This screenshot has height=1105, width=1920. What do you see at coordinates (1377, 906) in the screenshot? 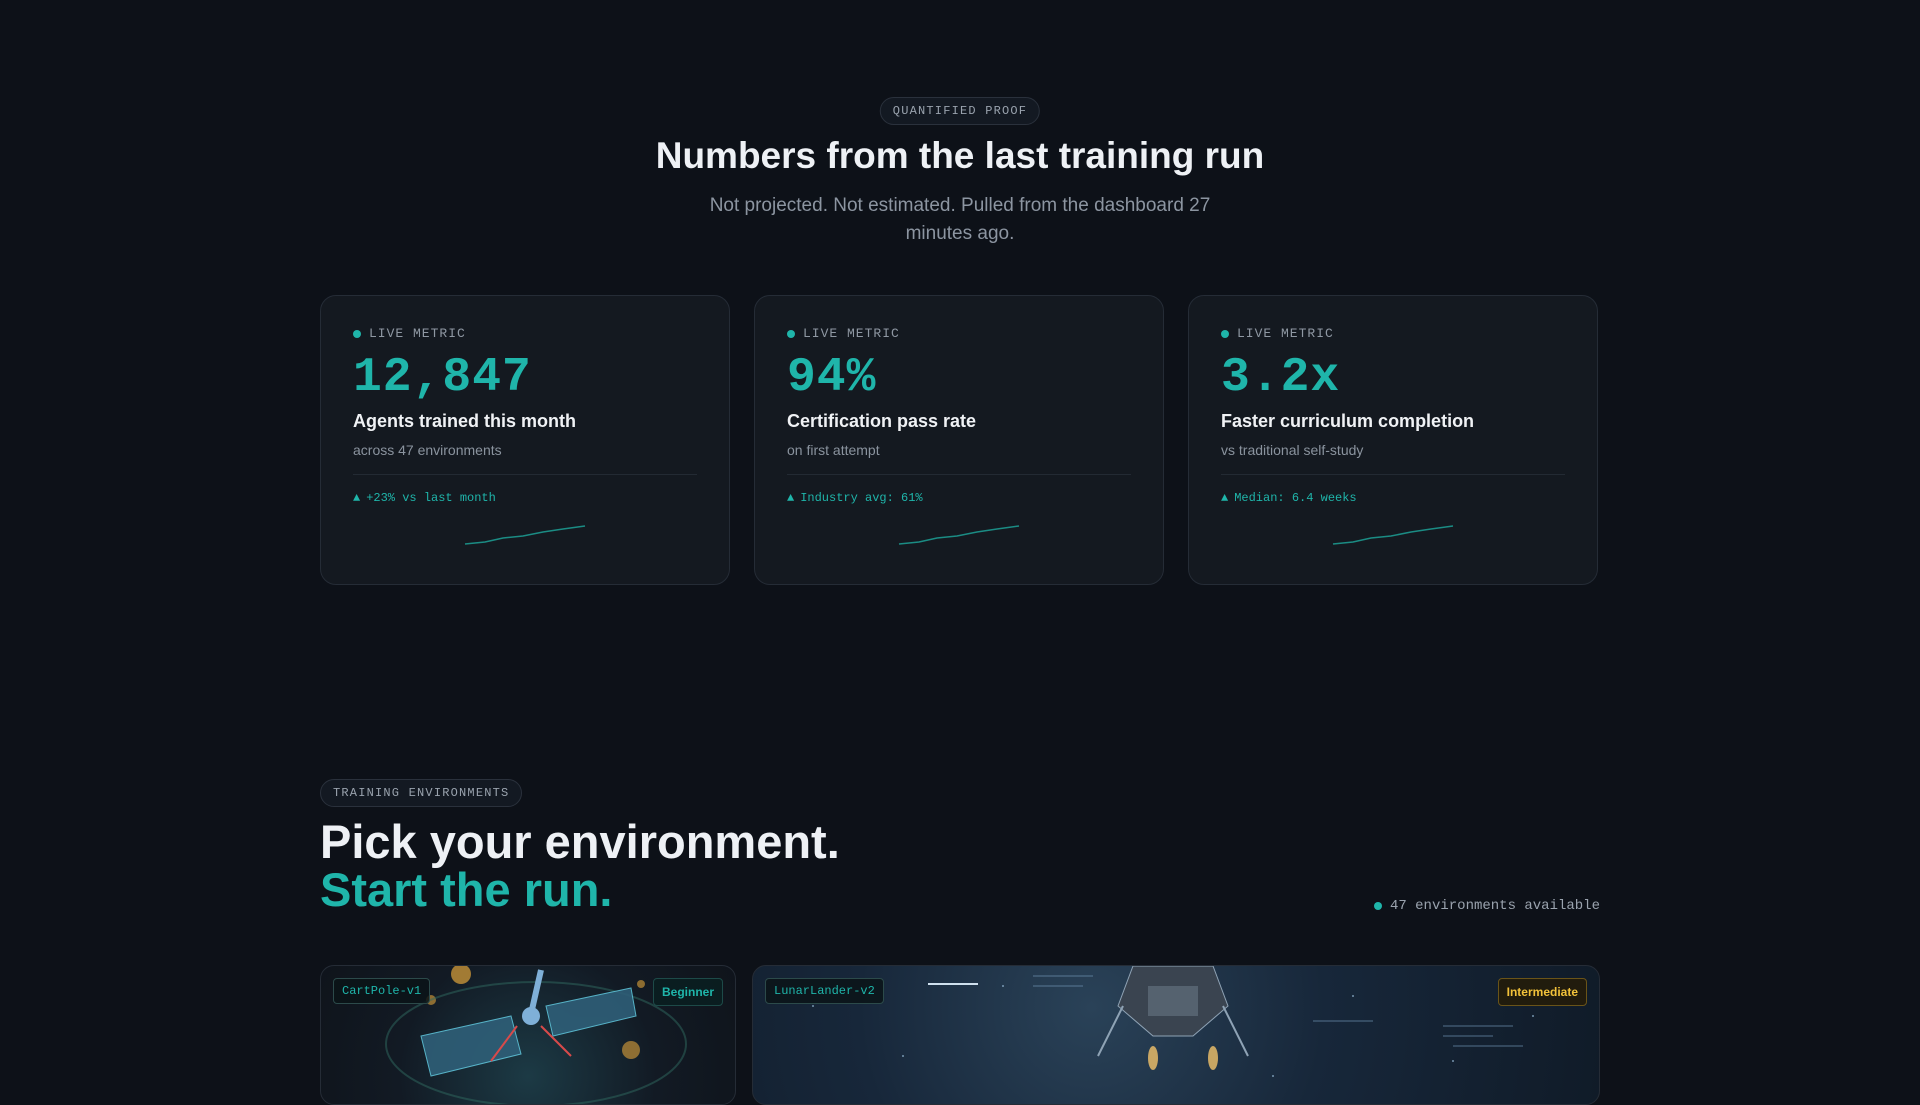
I see `status-dot-icon` at bounding box center [1377, 906].